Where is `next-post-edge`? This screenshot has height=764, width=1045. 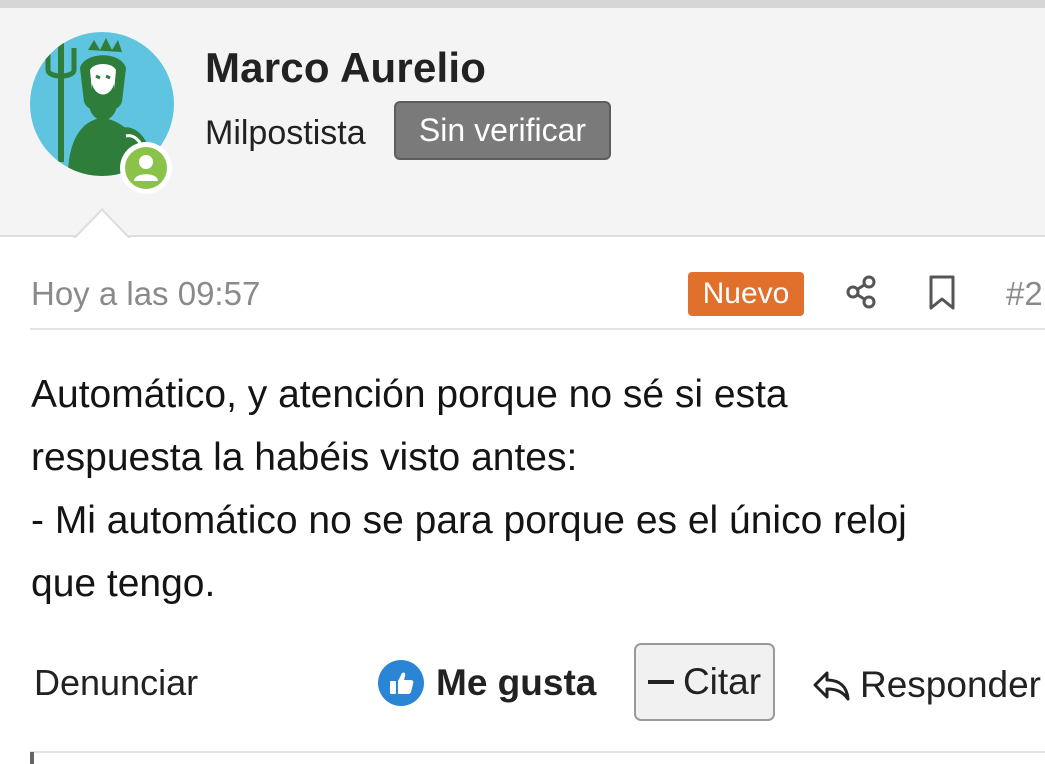
next-post-edge is located at coordinates (32, 758).